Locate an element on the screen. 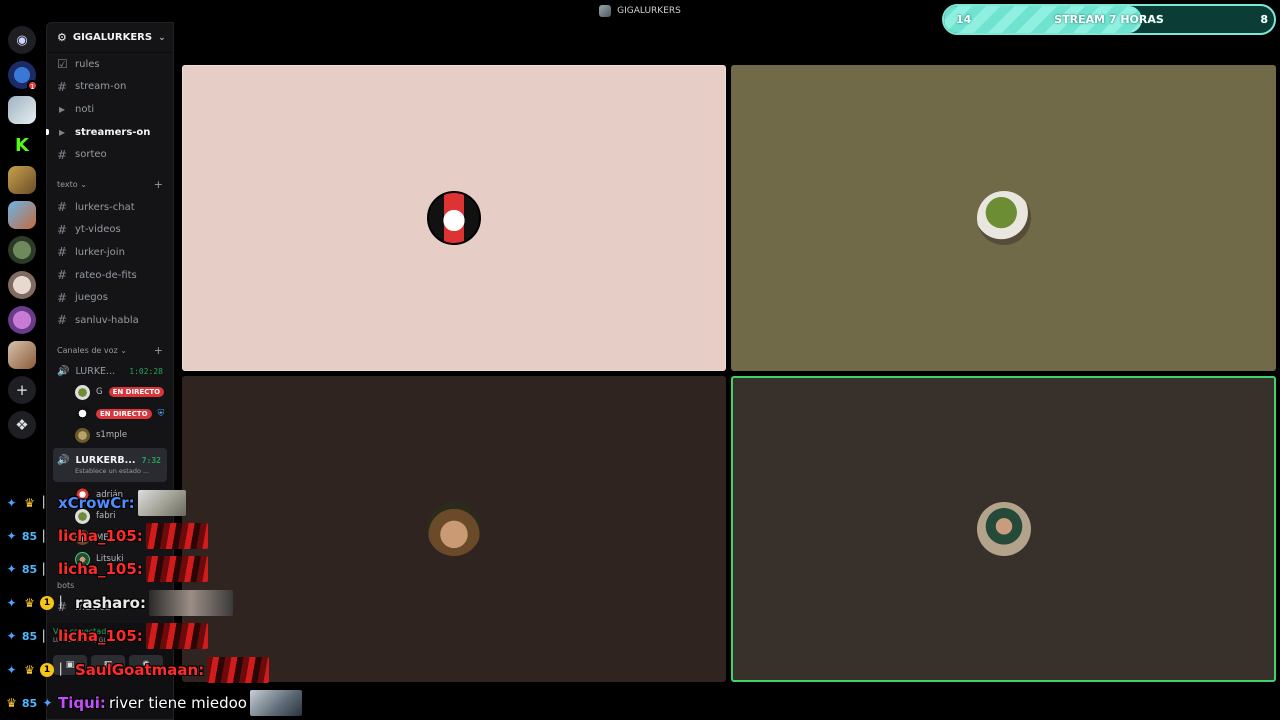  voice-user: G EN DIRECTO is located at coordinates (110, 393).